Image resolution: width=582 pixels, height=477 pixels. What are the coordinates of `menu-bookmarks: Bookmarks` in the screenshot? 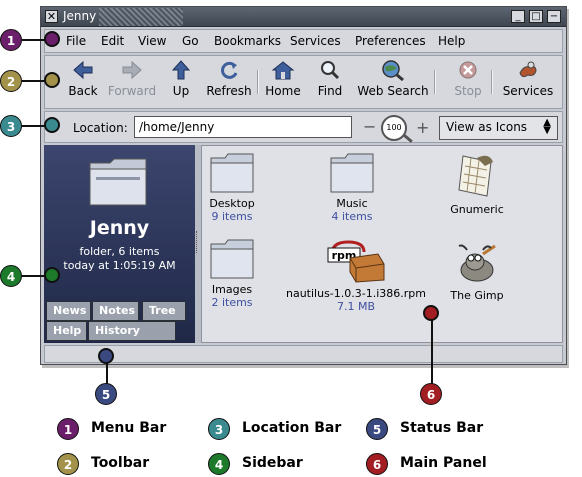 It's located at (247, 41).